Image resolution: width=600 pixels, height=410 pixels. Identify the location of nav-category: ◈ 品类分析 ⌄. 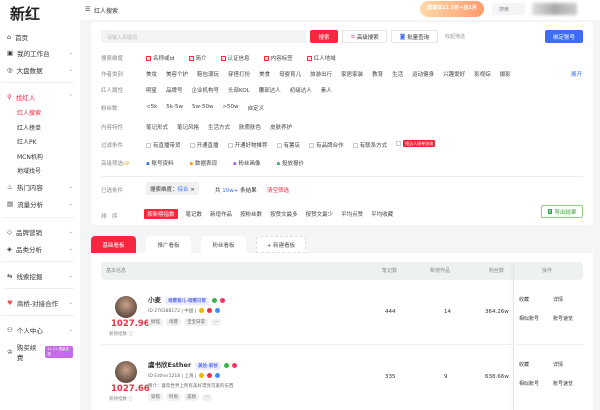
(40, 249).